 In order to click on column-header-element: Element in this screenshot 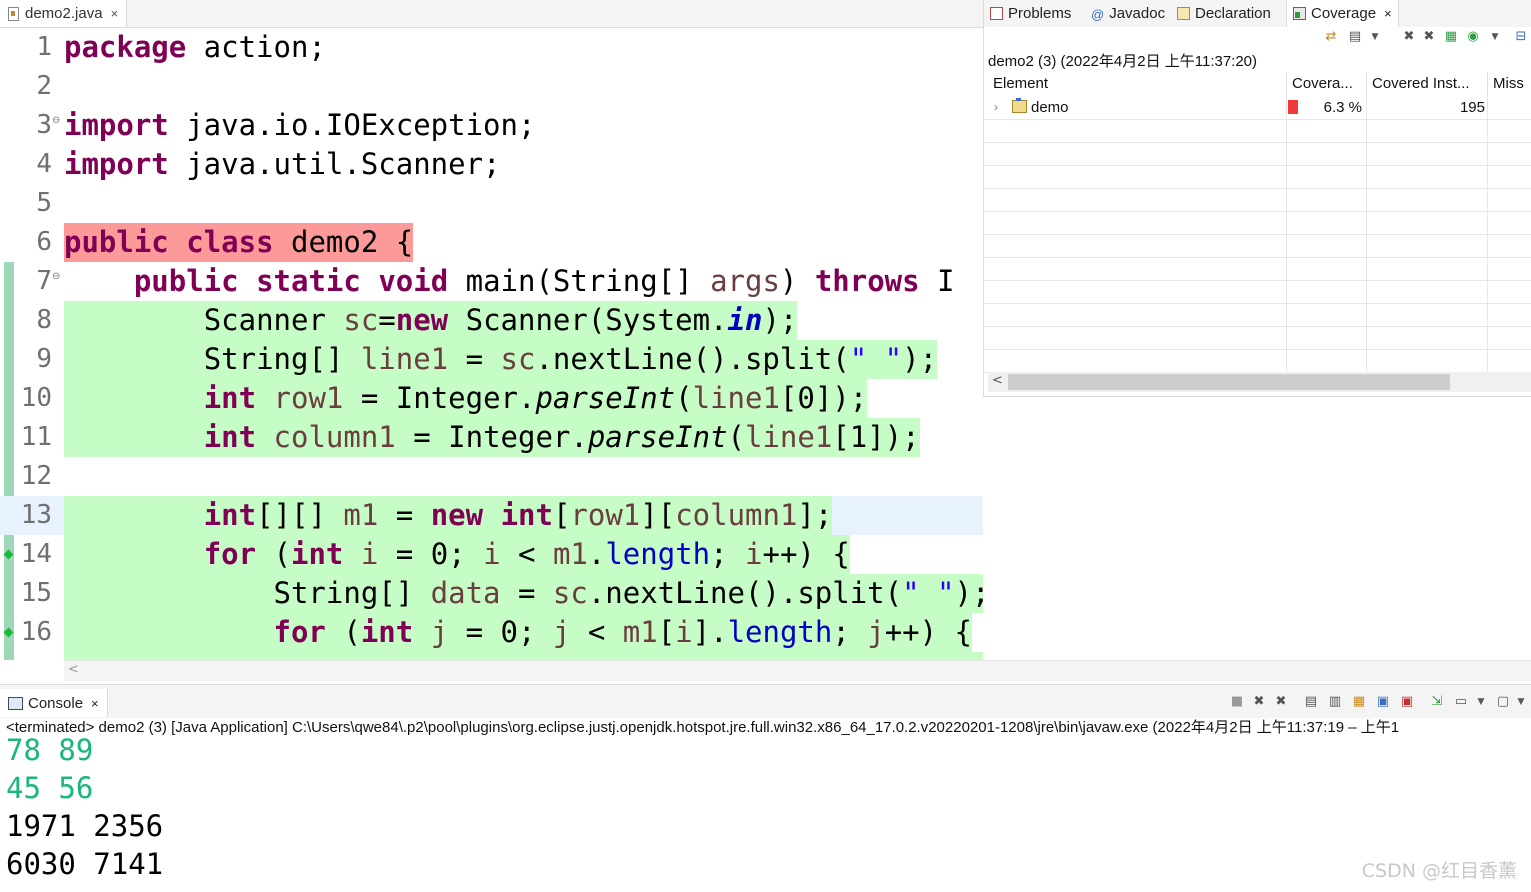, I will do `click(1137, 84)`.